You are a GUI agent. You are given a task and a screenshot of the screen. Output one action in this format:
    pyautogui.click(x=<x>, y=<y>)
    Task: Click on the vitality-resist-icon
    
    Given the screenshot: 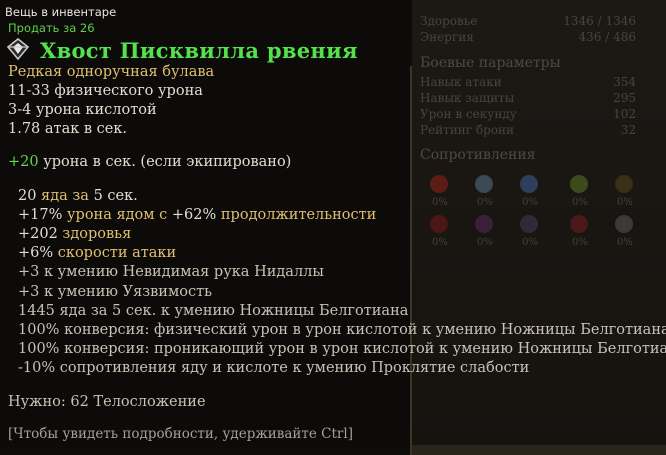 What is the action you would take?
    pyautogui.click(x=484, y=224)
    